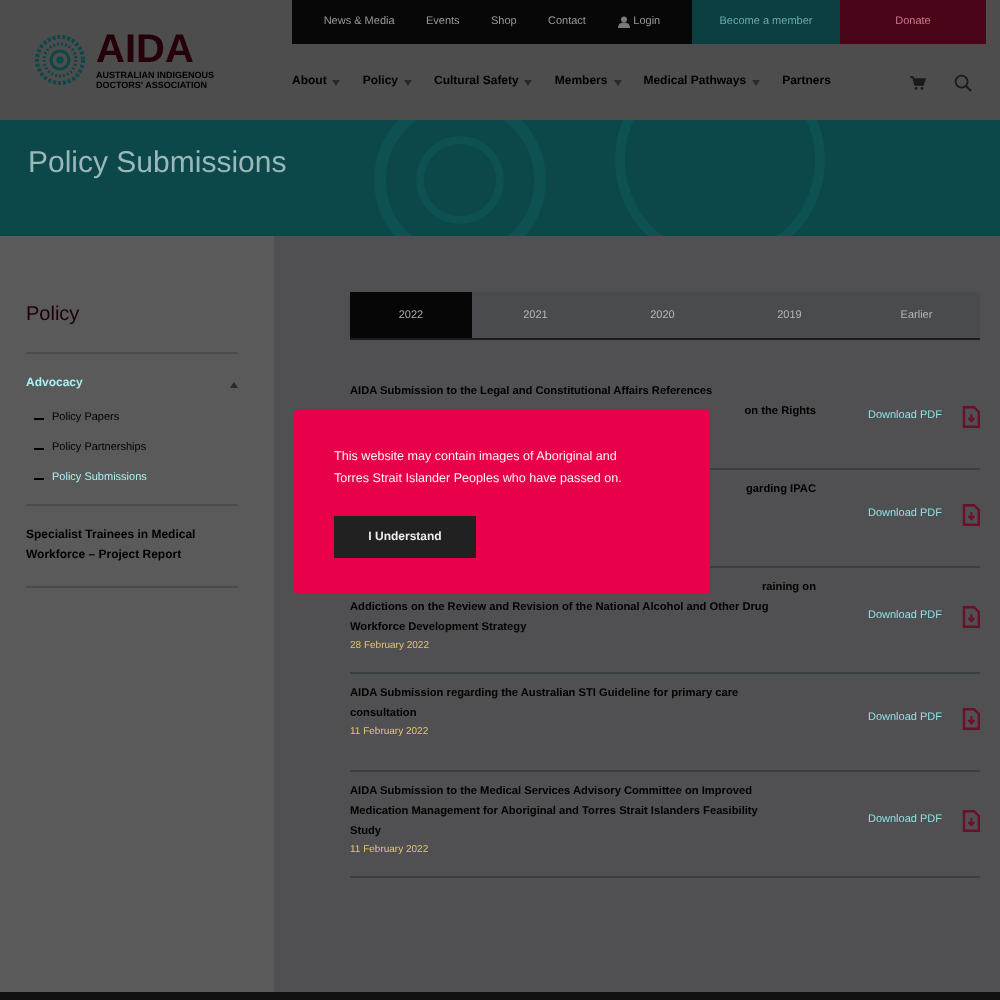  Describe the element at coordinates (60, 60) in the screenshot. I see `dotted-circle-logo-icon` at that location.